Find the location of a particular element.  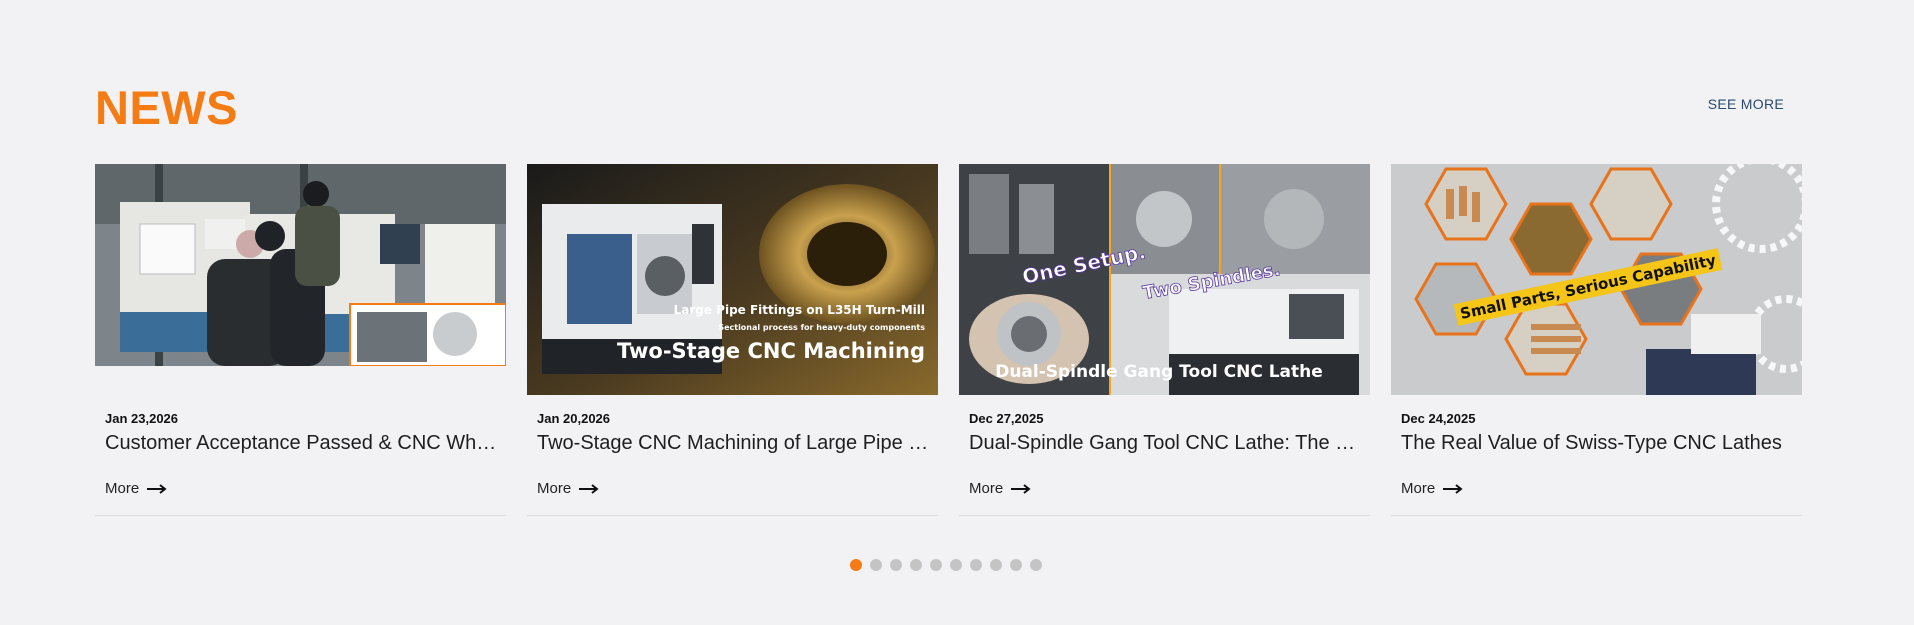

news-date: Dec 24,2025 is located at coordinates (1438, 418).